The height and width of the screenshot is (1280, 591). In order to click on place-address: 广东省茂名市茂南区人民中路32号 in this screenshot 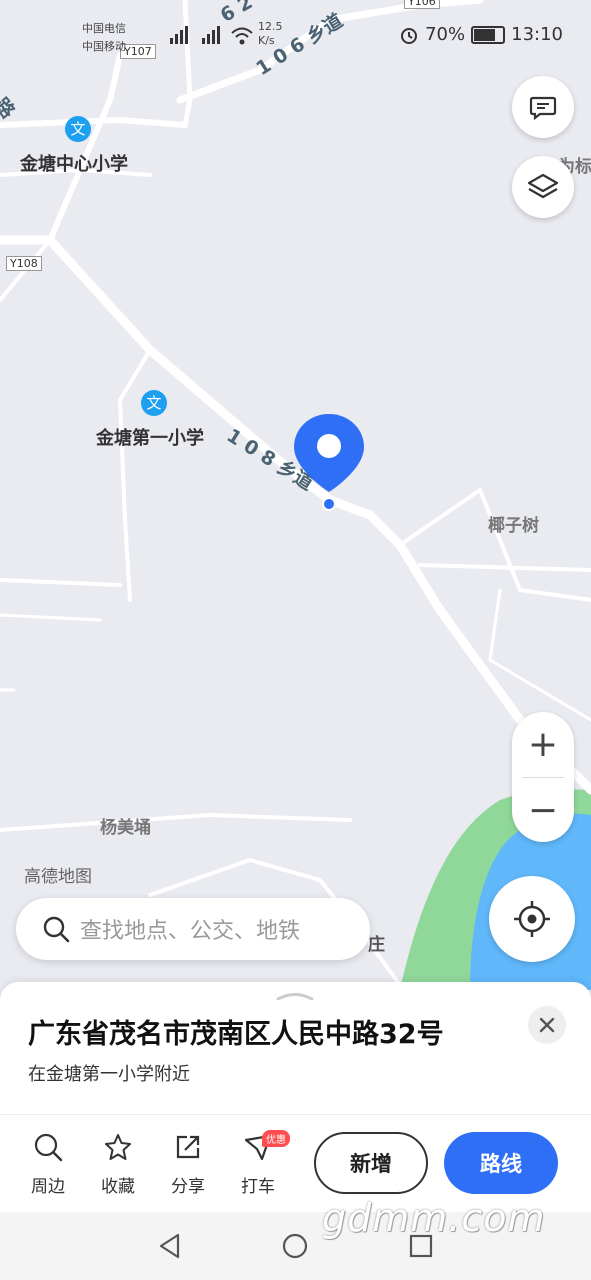, I will do `click(236, 1034)`.